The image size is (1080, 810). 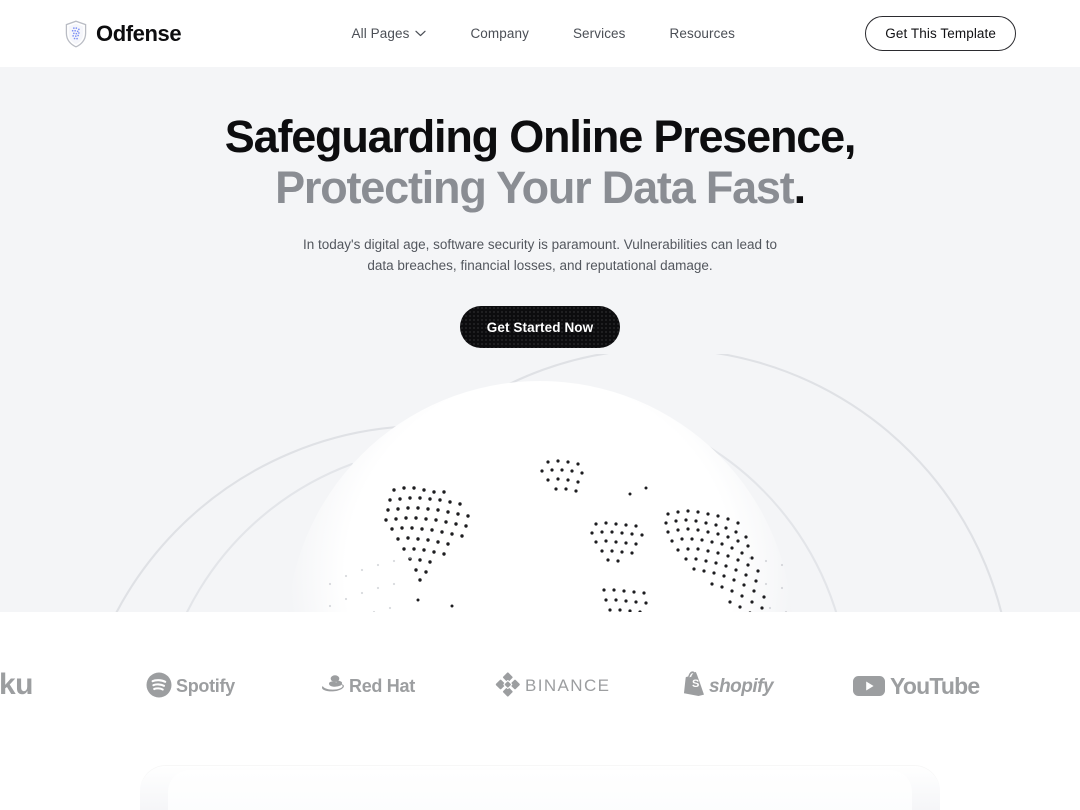 I want to click on svg-text: YouTube, so click(x=934, y=686).